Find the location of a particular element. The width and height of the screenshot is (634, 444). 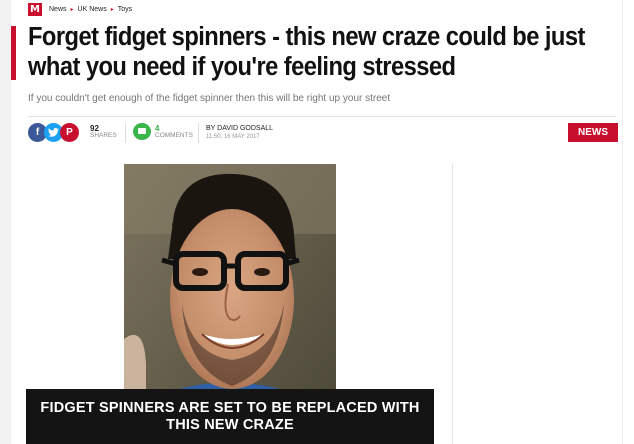

pinterest-icon: P is located at coordinates (69, 132).